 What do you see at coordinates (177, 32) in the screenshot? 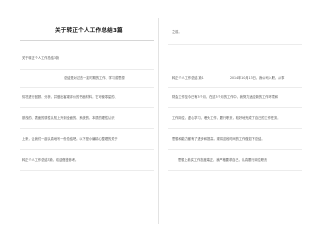
I see `right-top-text: 之前。` at bounding box center [177, 32].